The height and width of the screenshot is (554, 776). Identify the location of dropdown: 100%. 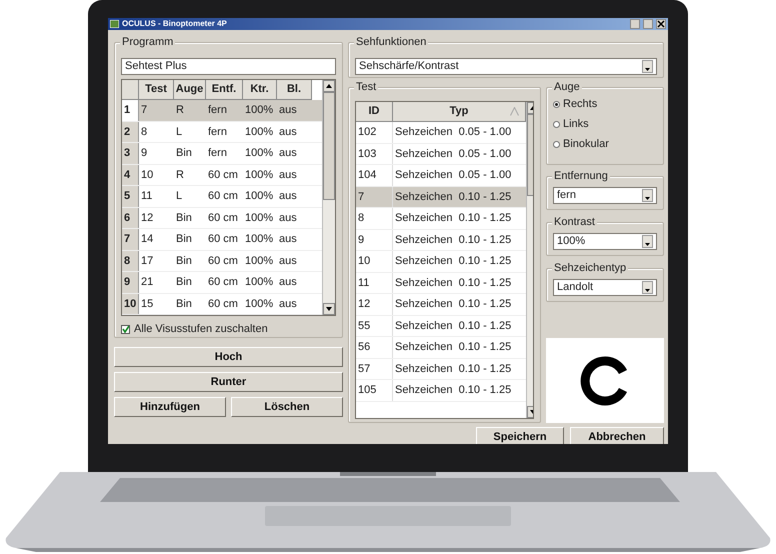
(605, 241).